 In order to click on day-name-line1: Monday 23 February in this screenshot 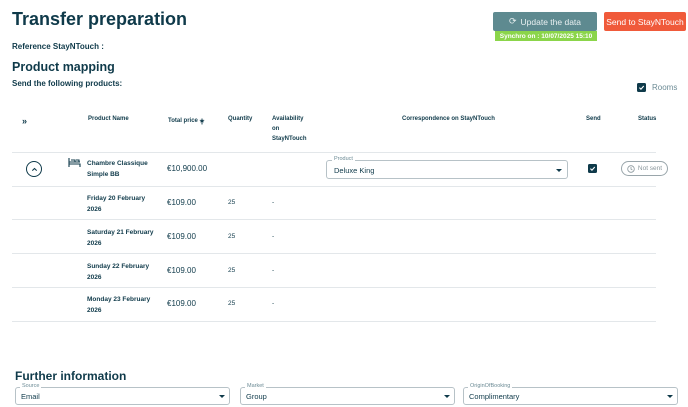, I will do `click(119, 299)`.